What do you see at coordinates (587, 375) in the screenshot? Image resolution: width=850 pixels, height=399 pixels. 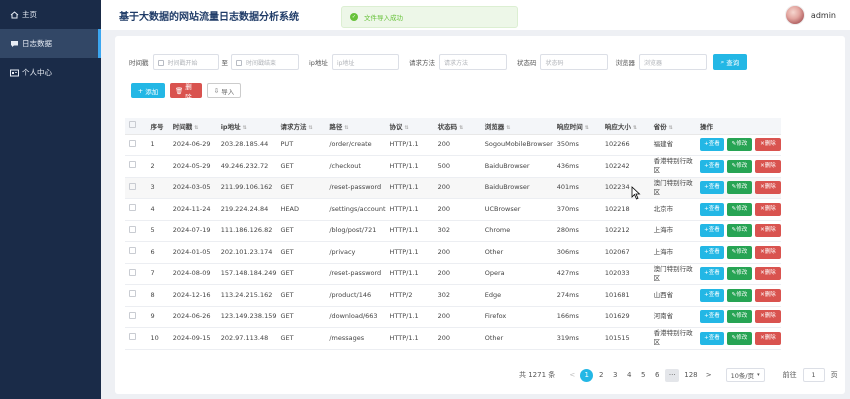 I see `page-1: 1` at bounding box center [587, 375].